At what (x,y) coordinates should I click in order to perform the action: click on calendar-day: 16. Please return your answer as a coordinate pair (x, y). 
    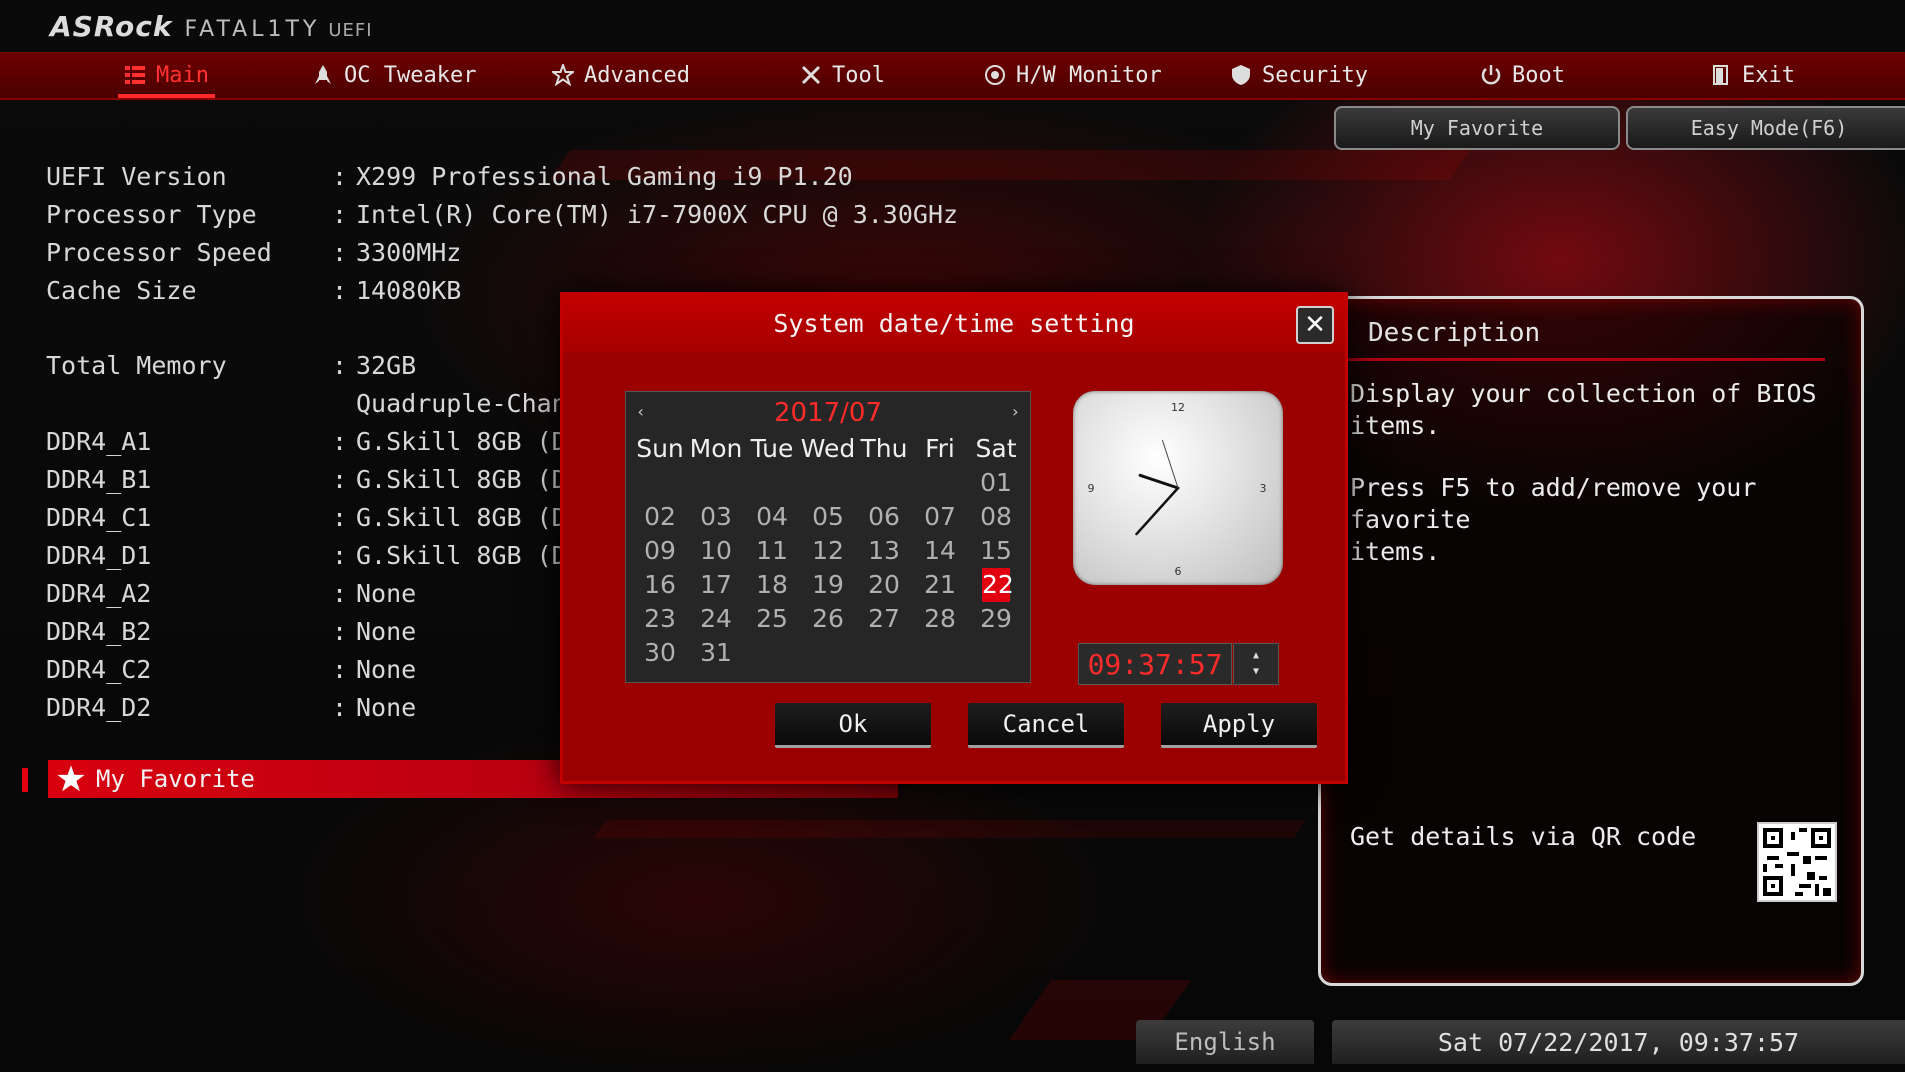
    Looking at the image, I should click on (660, 585).